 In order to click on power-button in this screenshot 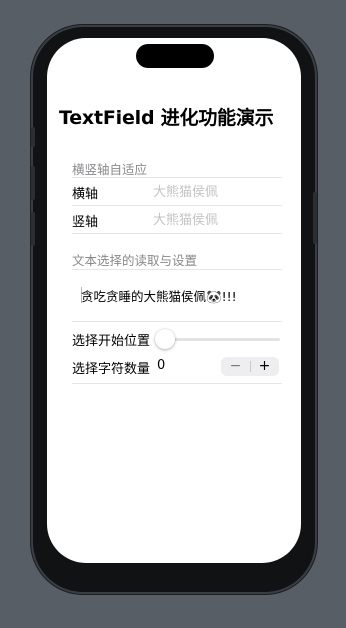, I will do `click(315, 218)`.